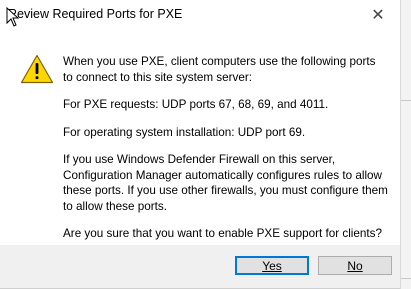 The height and width of the screenshot is (289, 411). I want to click on button-bar: Yes No, so click(200, 267).